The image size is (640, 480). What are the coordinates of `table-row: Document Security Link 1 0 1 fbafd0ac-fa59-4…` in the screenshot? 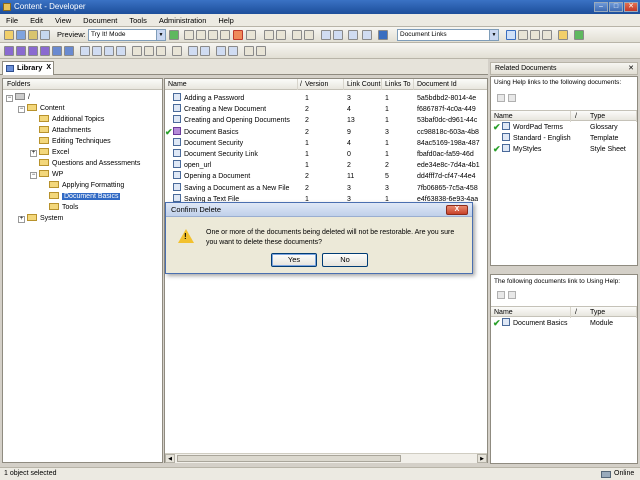 It's located at (326, 154).